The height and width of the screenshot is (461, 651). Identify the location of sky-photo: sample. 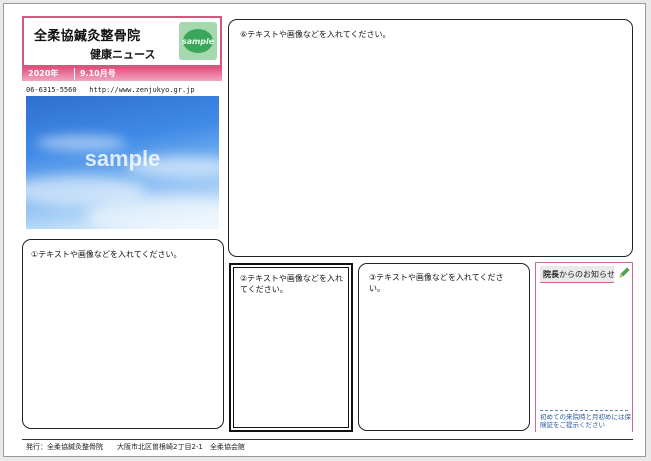
(122, 162).